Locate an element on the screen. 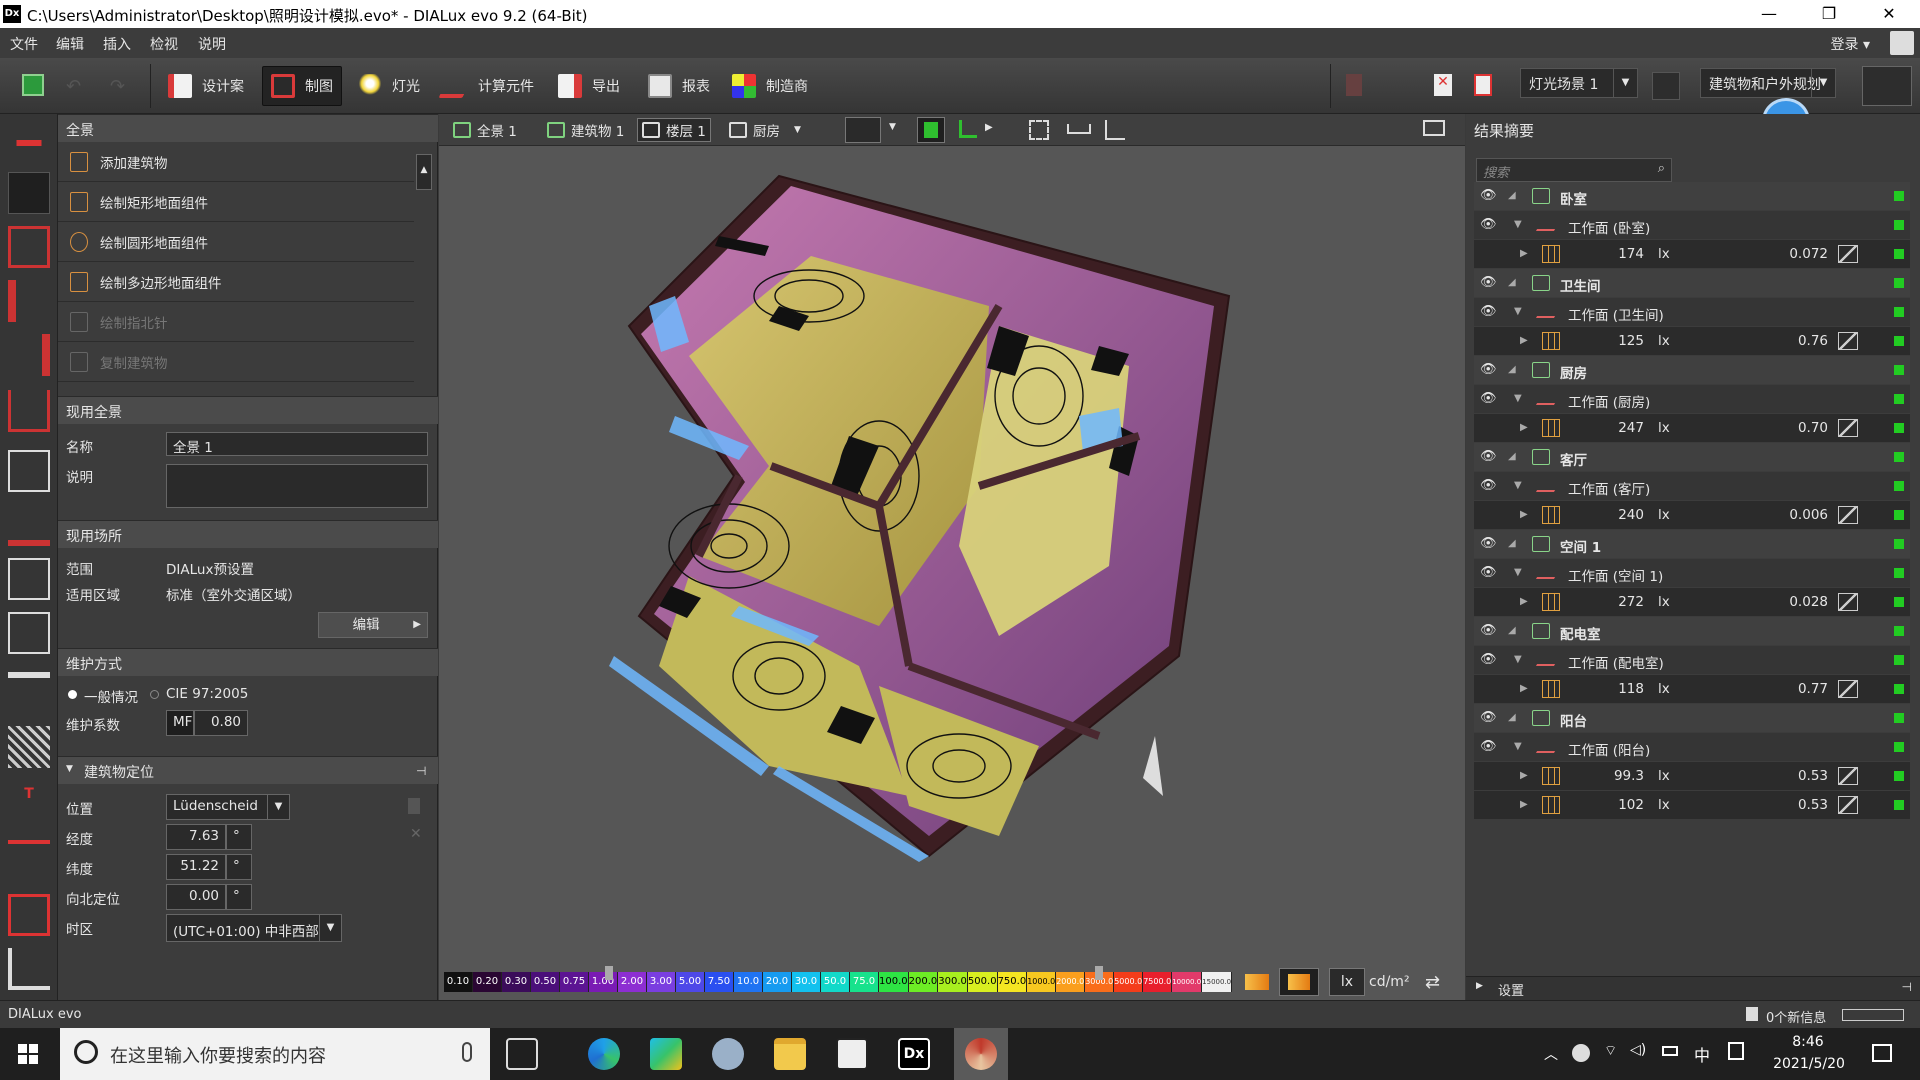  tray-app-icon is located at coordinates (1581, 1053).